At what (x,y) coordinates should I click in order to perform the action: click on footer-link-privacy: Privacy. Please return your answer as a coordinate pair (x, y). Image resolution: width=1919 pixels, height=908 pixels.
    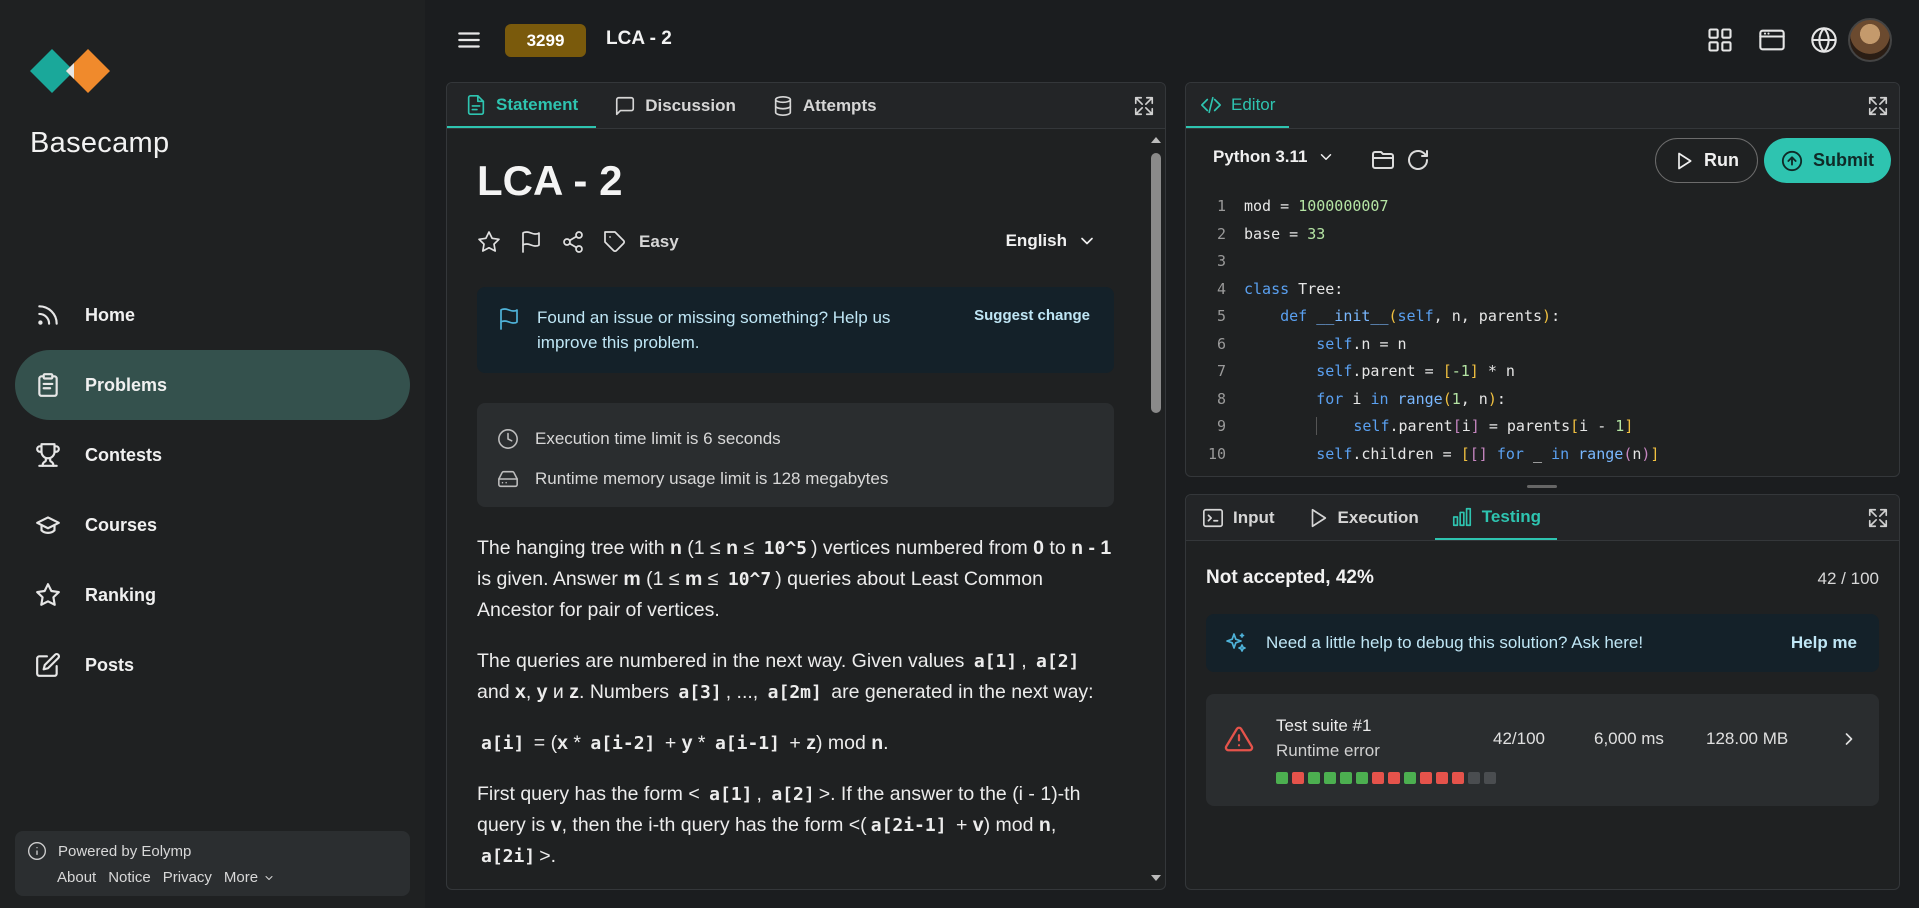
    Looking at the image, I should click on (187, 877).